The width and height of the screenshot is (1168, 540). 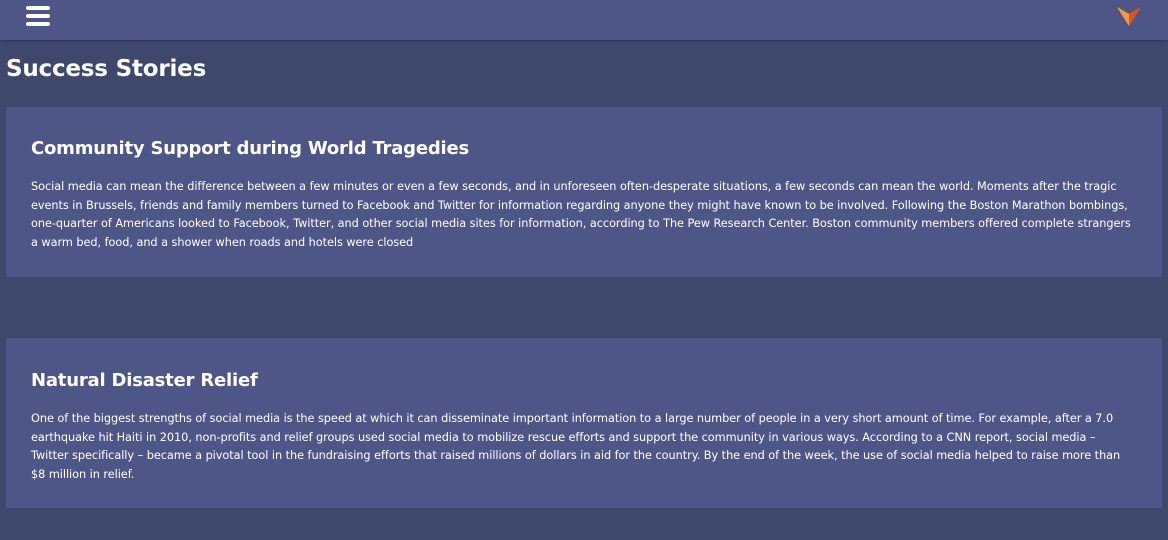 I want to click on hamburger-menu-icon, so click(x=38, y=16).